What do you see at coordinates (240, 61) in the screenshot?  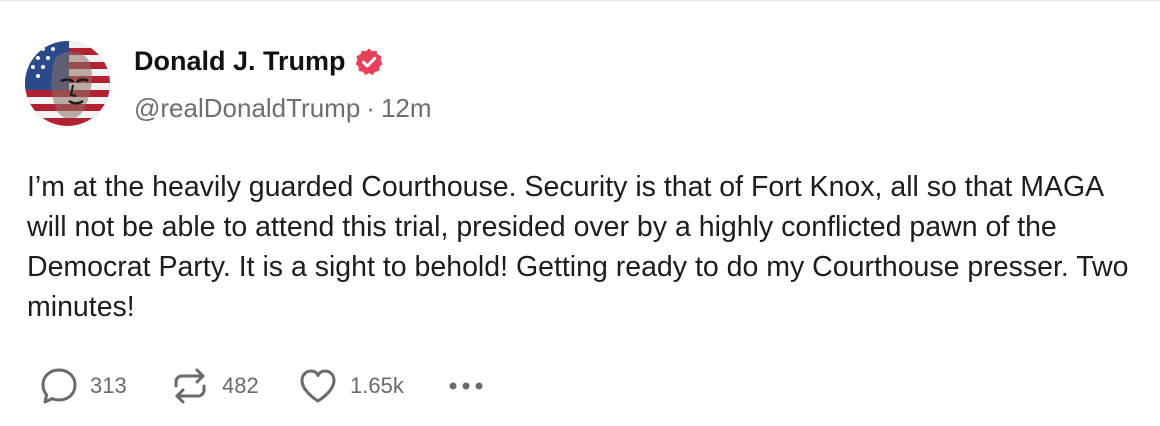 I see `author-name: Donald J. Trump` at bounding box center [240, 61].